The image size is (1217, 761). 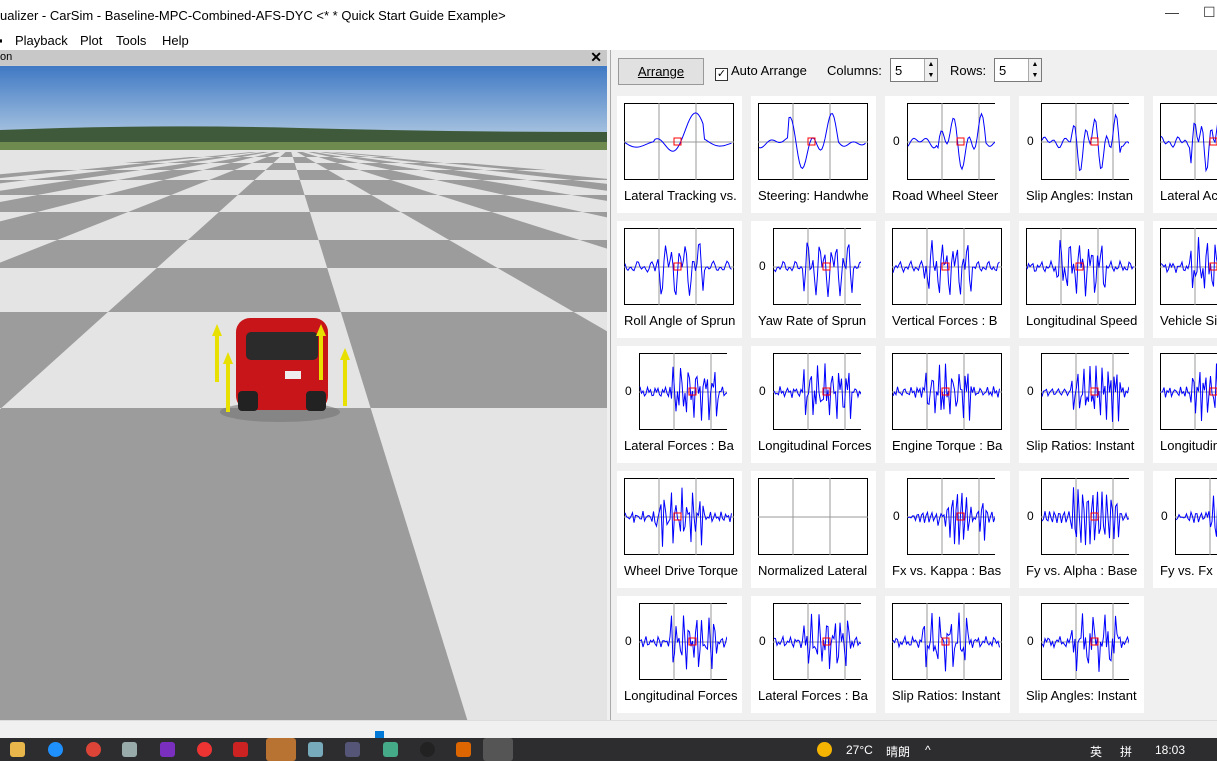 I want to click on camera-icon, so click(x=129, y=749).